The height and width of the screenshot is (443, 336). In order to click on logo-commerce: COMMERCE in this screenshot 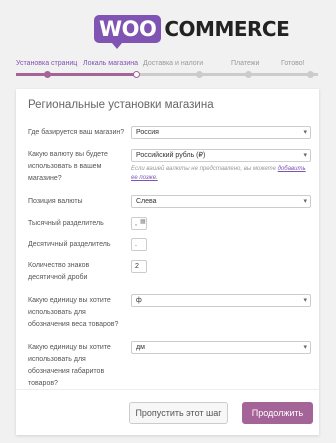, I will do `click(227, 29)`.